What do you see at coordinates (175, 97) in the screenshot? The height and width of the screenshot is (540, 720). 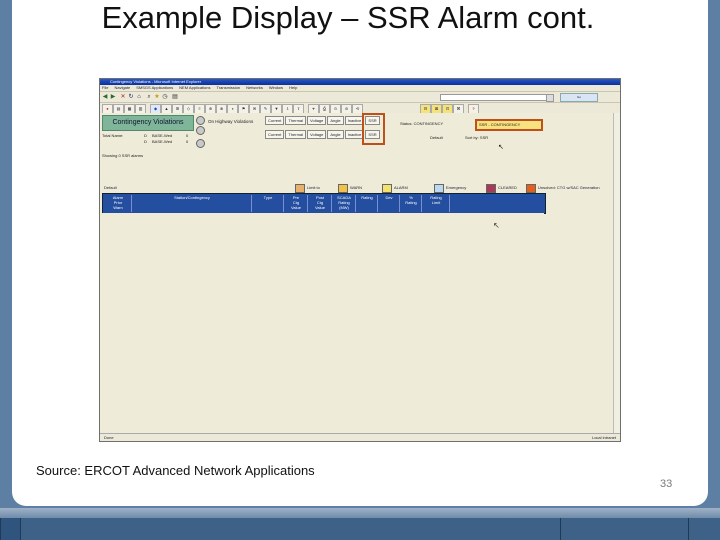 I see `print-icon: ▤` at bounding box center [175, 97].